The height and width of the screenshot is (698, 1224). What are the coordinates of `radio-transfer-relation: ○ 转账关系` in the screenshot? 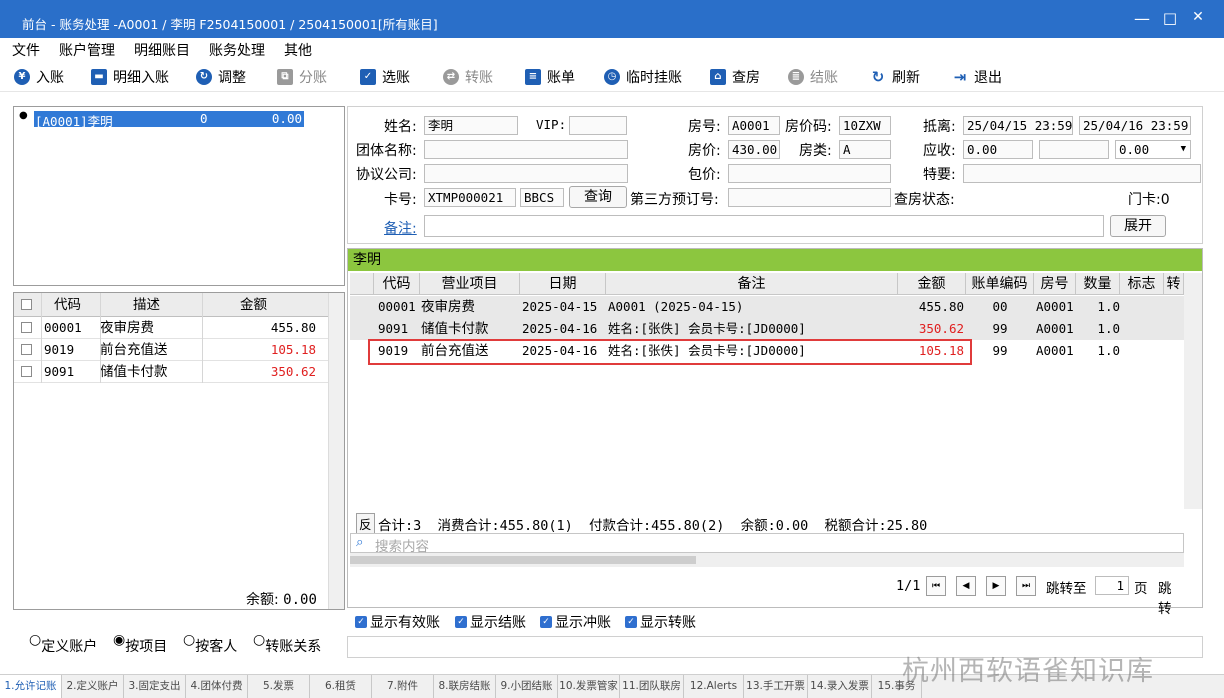 It's located at (287, 643).